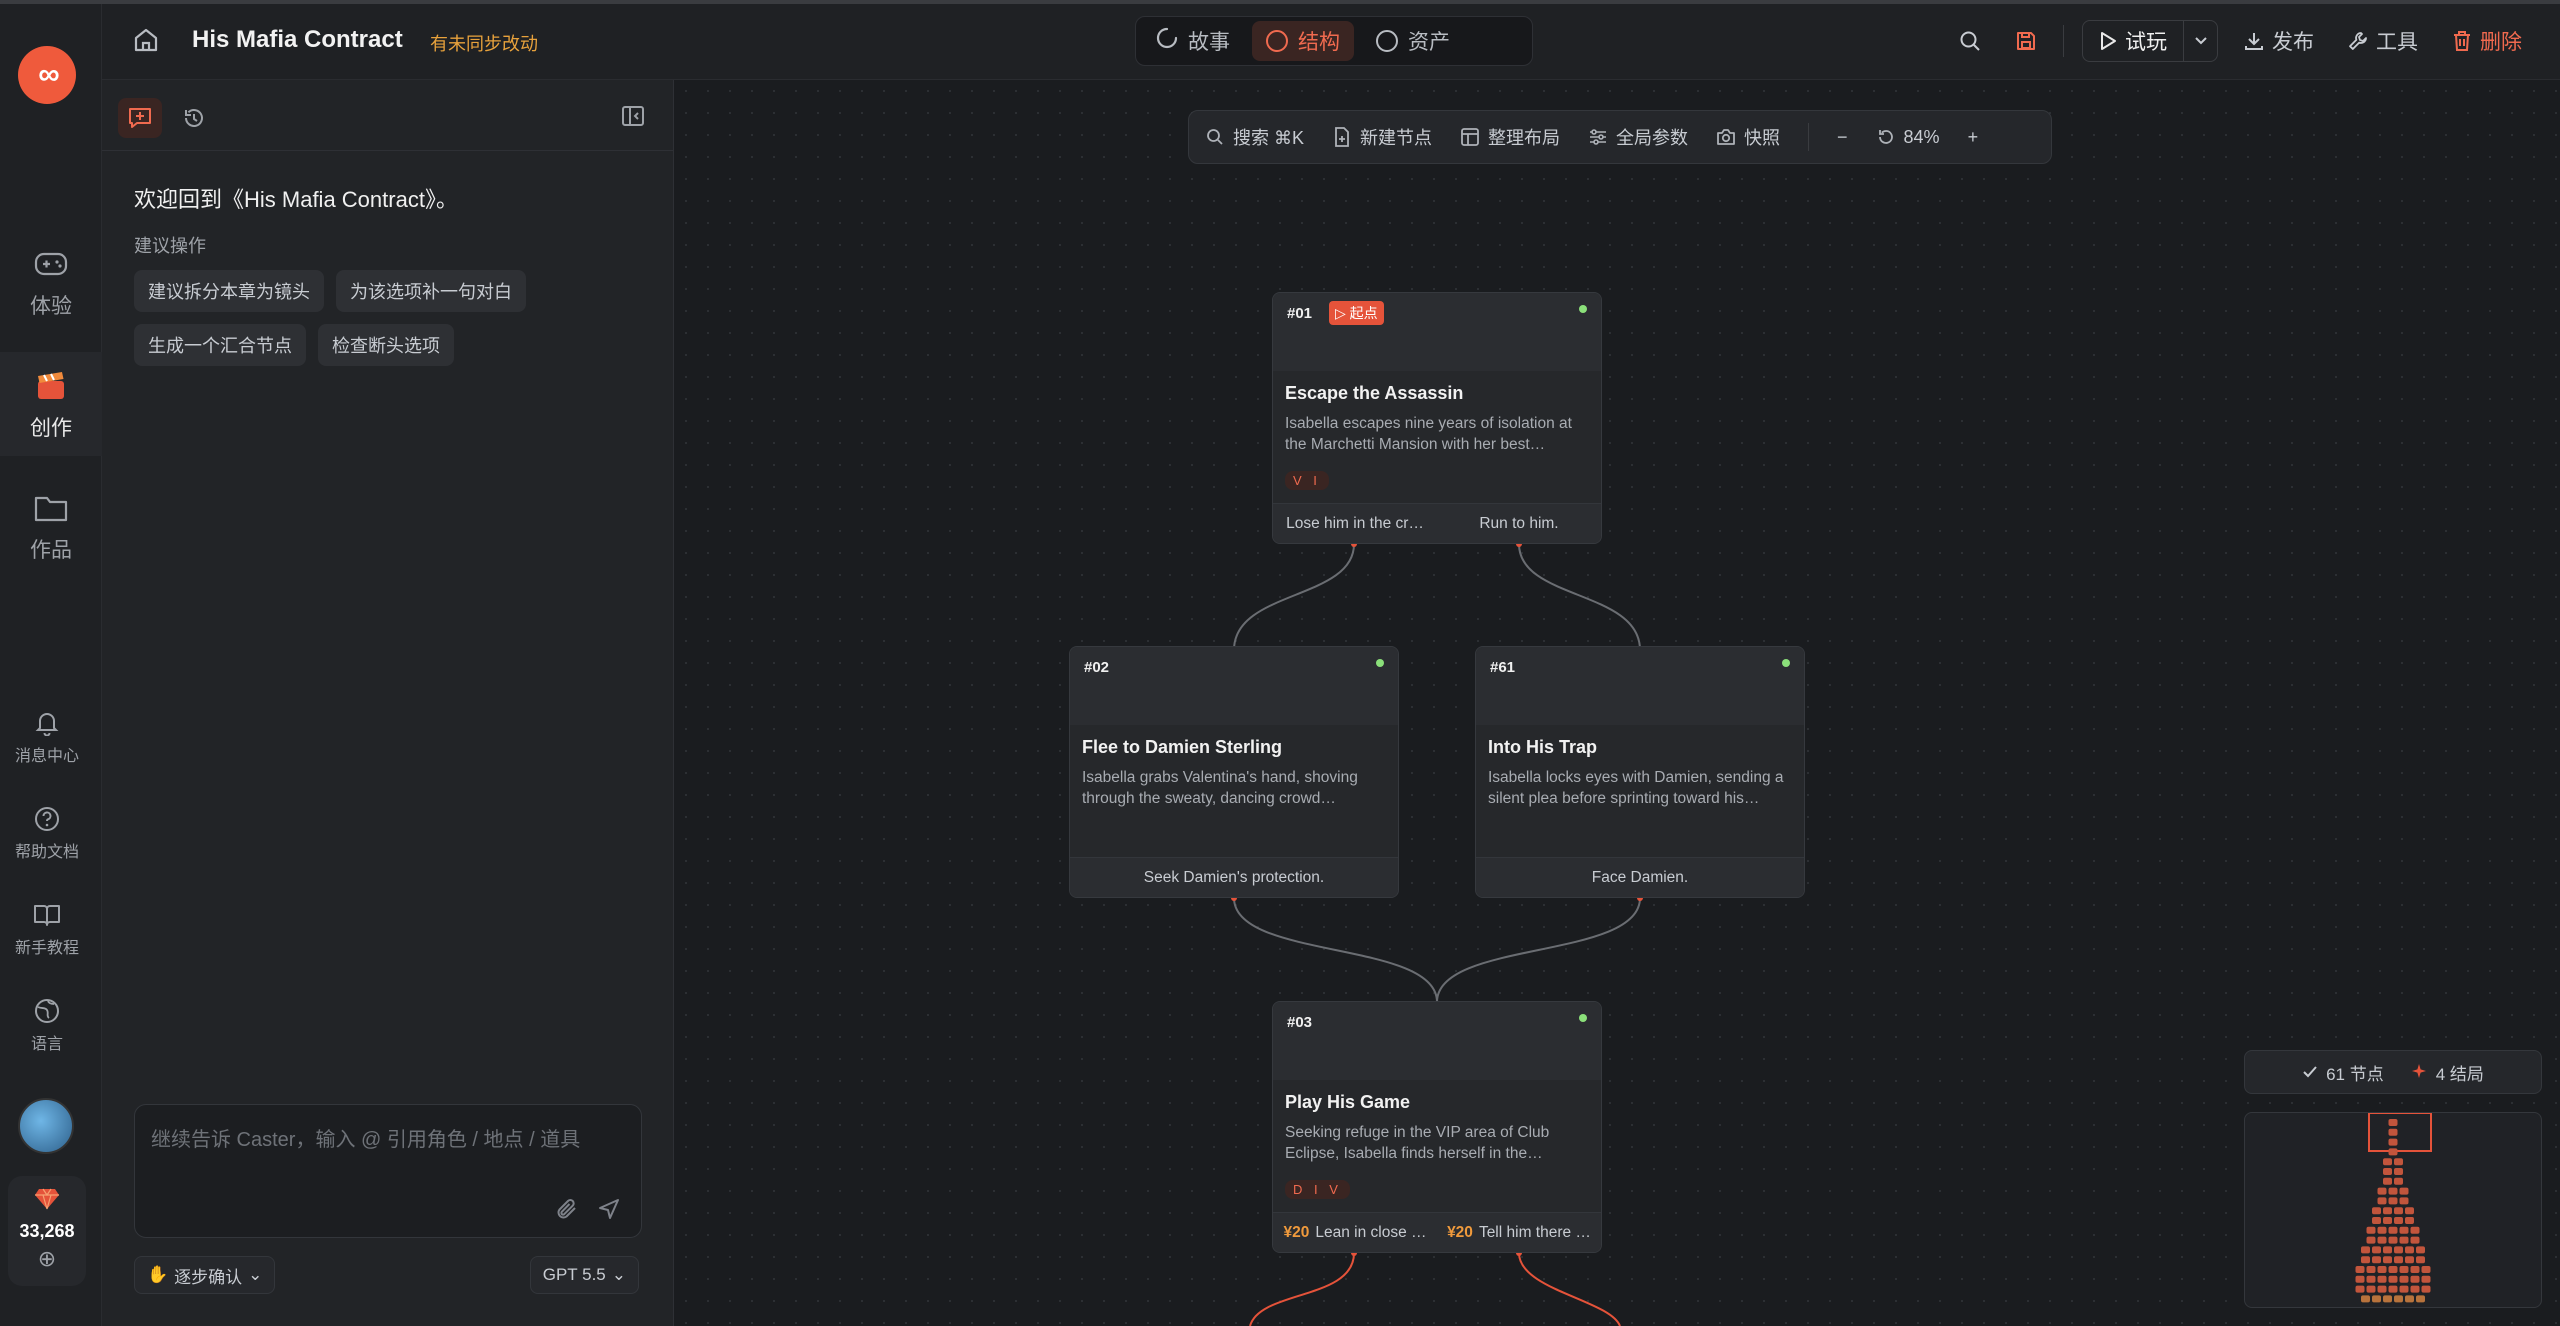 The image size is (2560, 1326). What do you see at coordinates (1182, 747) in the screenshot?
I see `node-title: Flee to Damien Sterling` at bounding box center [1182, 747].